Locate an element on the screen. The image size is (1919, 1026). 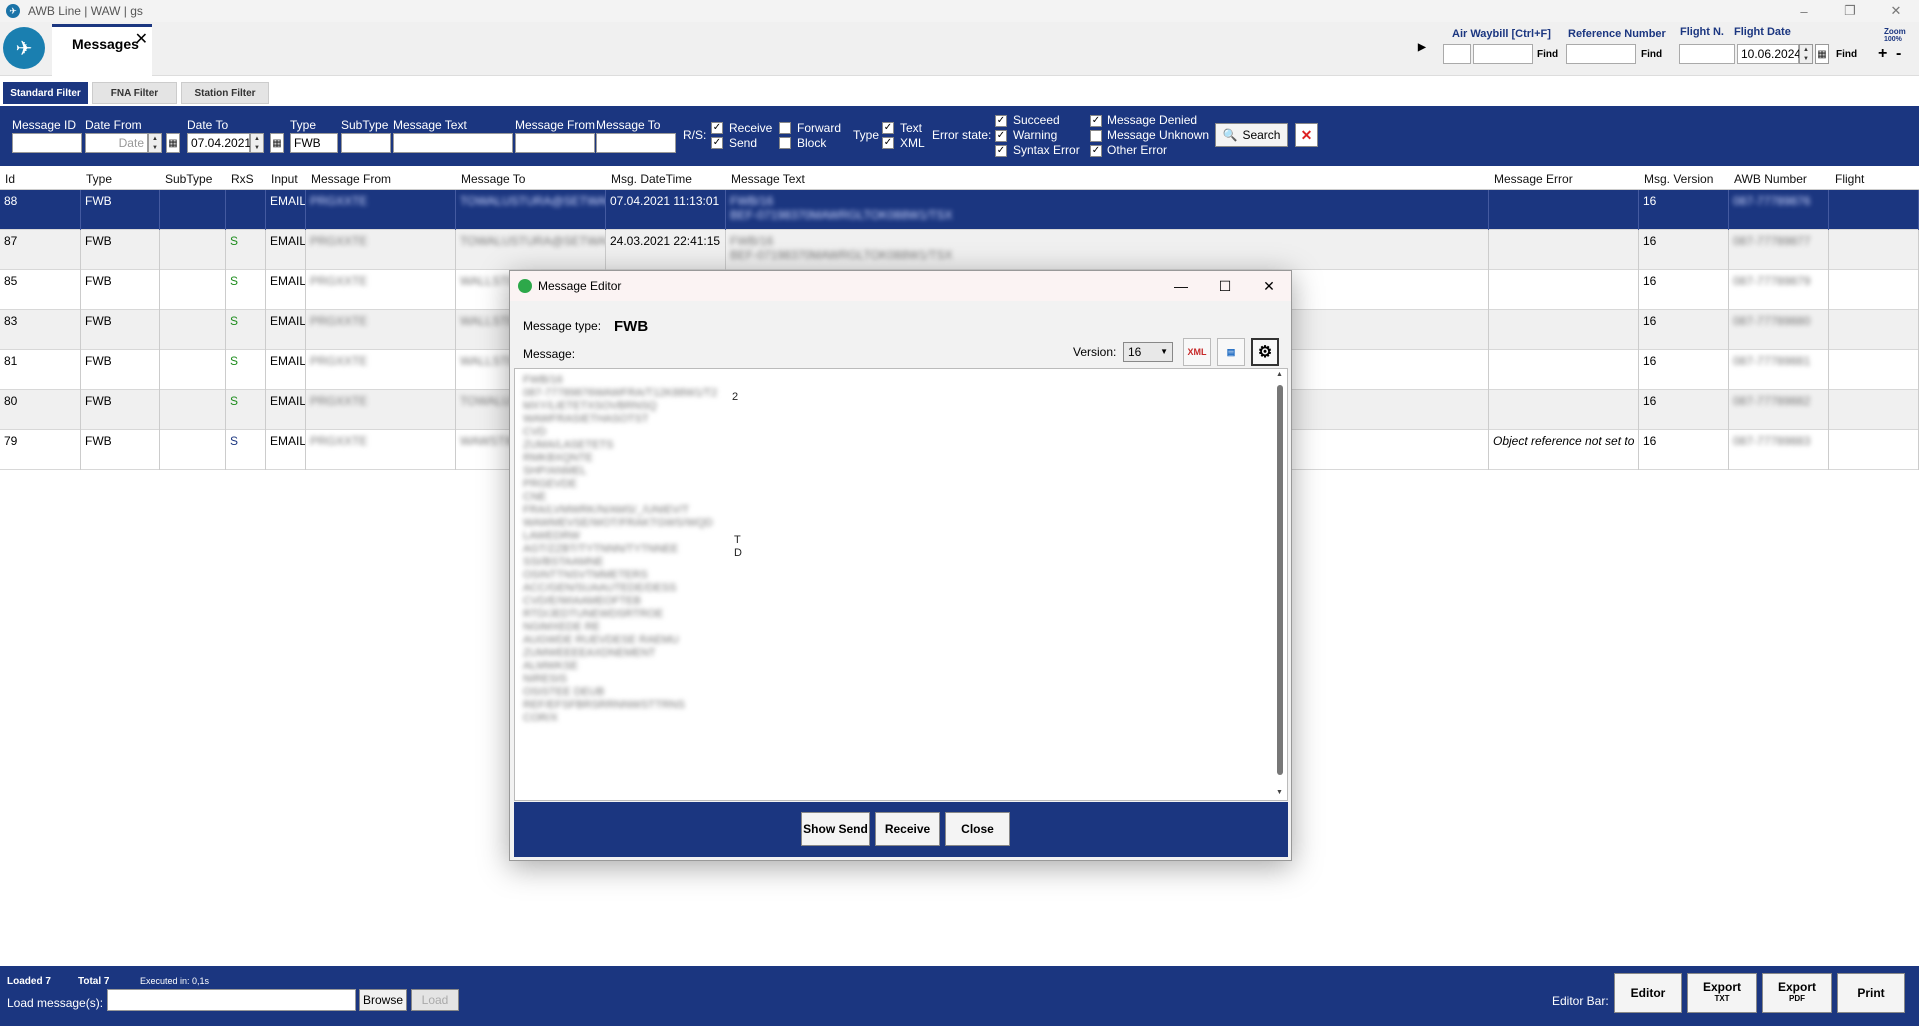
load-button: Load is located at coordinates (435, 1000).